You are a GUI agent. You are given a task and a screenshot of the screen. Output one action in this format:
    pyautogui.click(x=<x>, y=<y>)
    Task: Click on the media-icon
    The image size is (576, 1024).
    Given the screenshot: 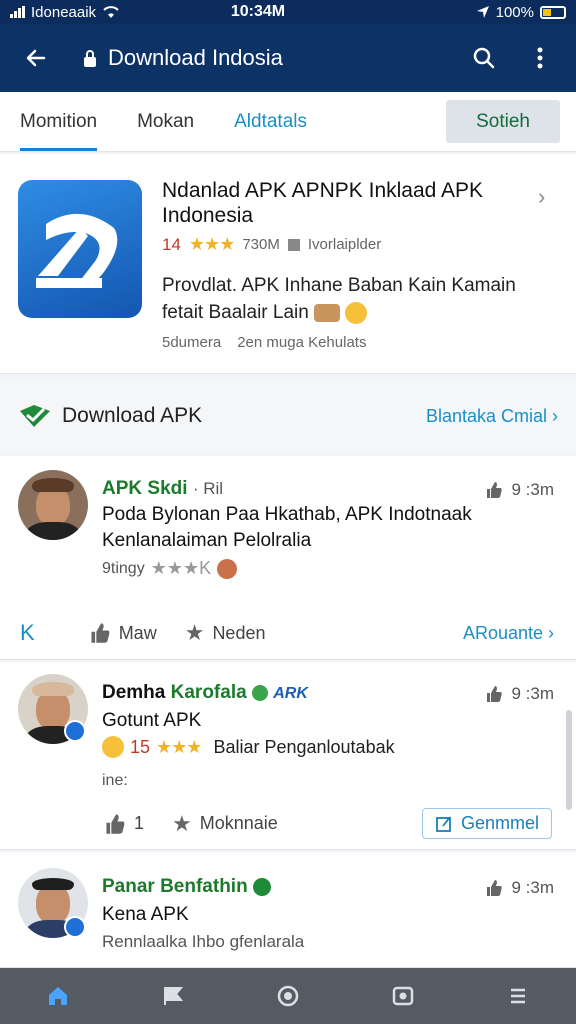 What is the action you would take?
    pyautogui.click(x=403, y=996)
    